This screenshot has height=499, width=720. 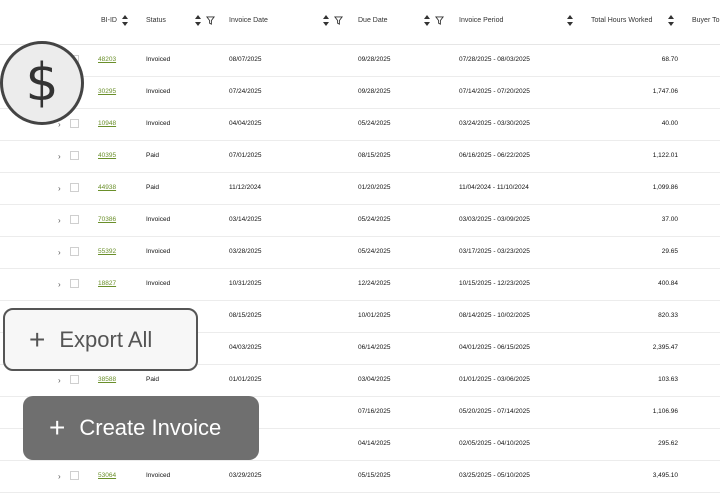 What do you see at coordinates (665, 411) in the screenshot?
I see `hours-cell: 1,106.96` at bounding box center [665, 411].